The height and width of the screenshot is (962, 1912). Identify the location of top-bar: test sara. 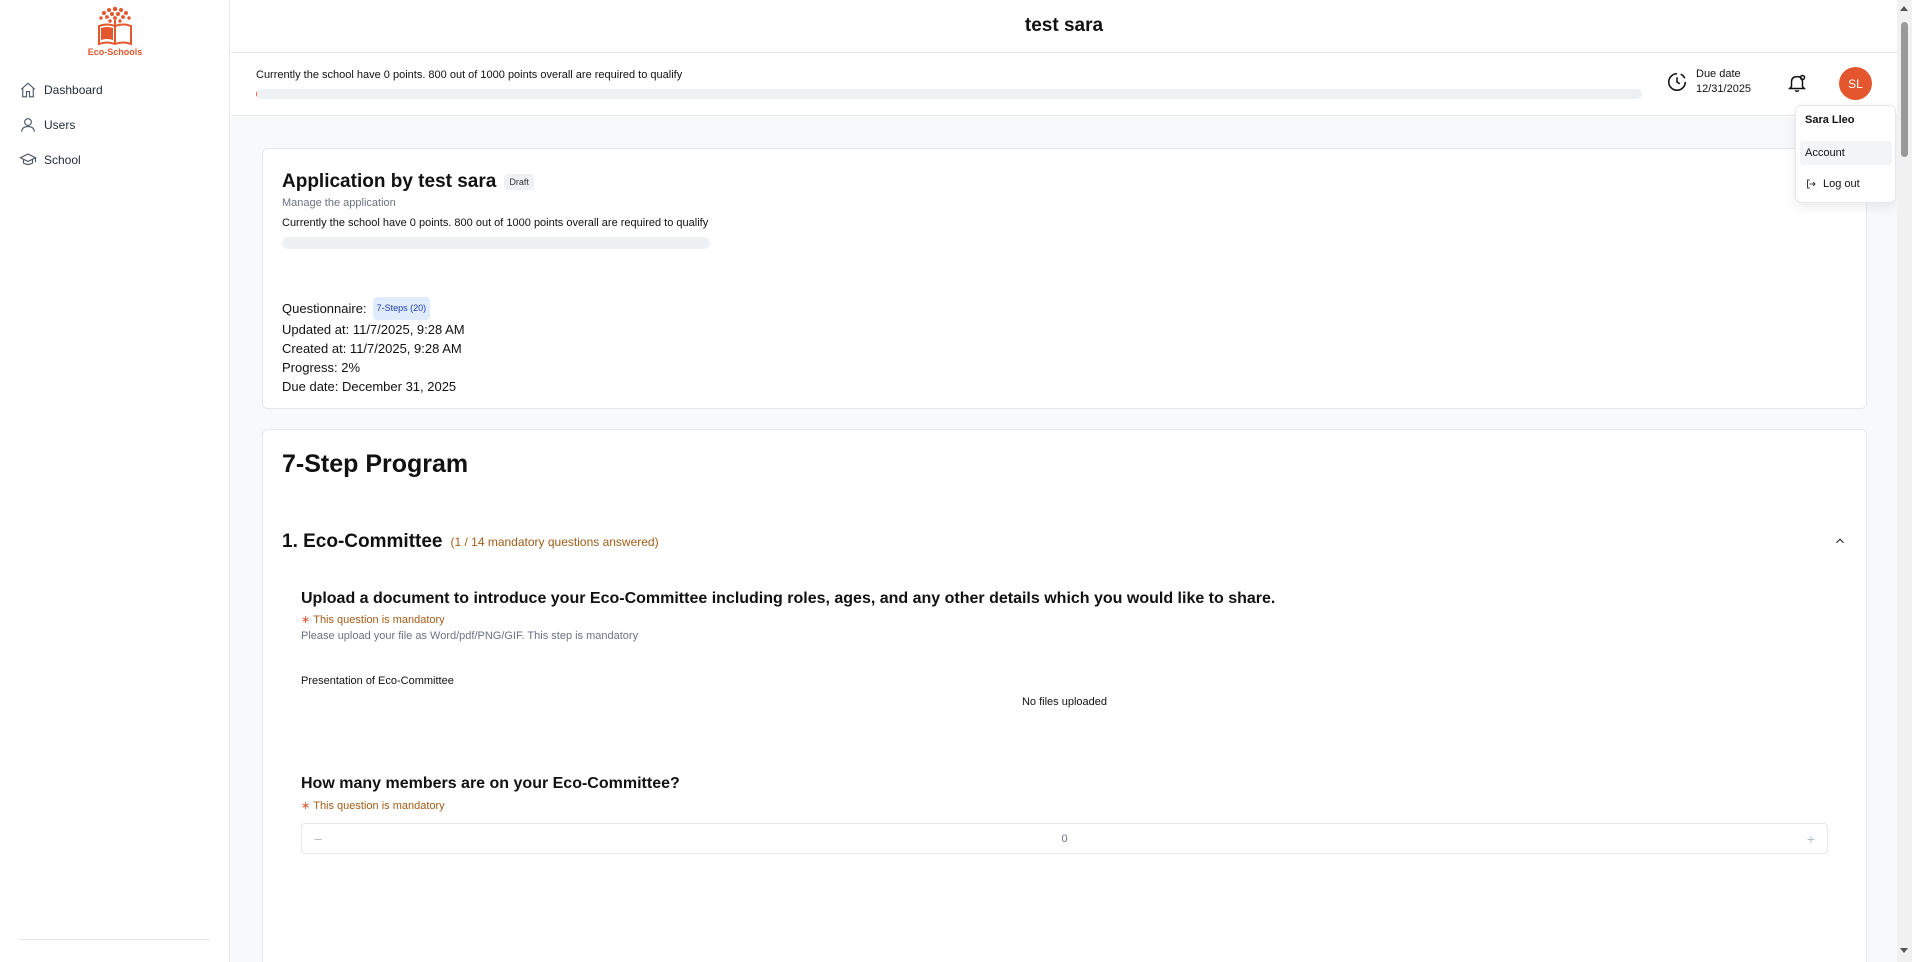
(1064, 26).